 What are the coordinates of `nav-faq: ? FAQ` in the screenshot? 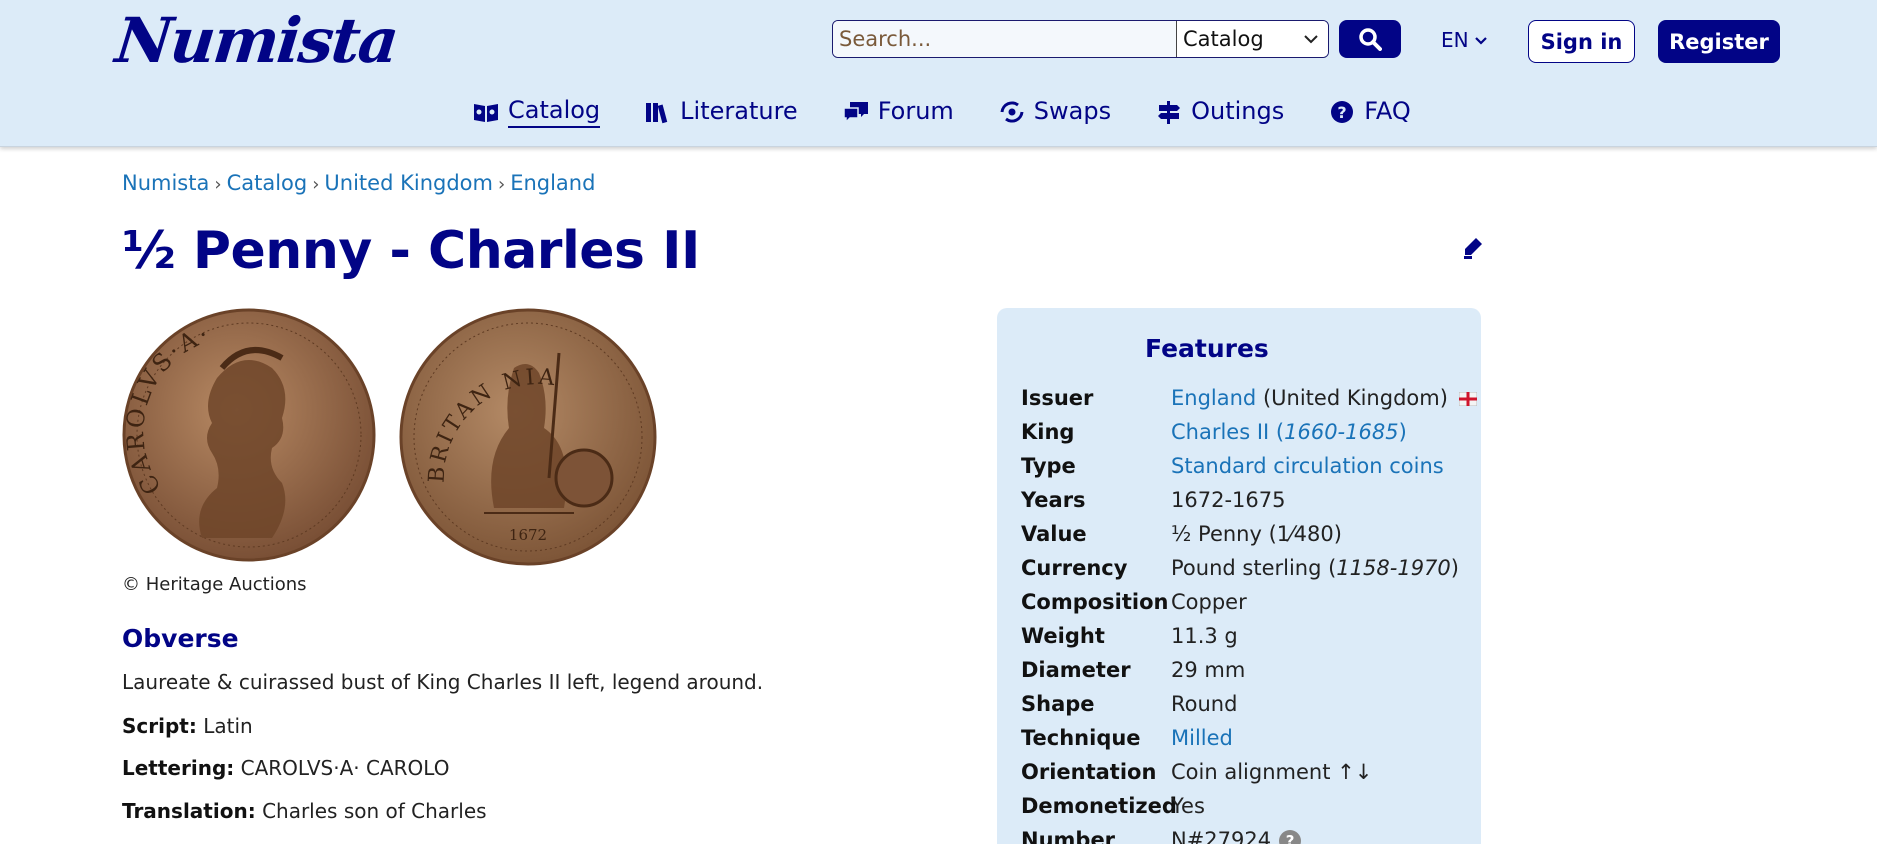 It's located at (1369, 112).